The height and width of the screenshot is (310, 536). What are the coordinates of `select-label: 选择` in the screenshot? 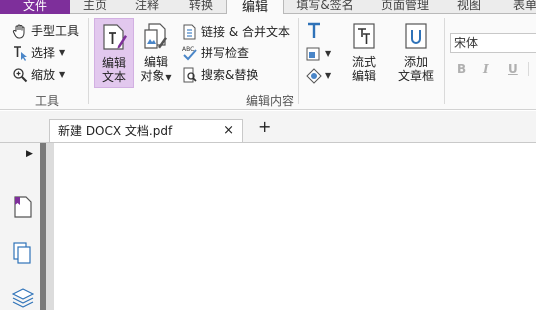 It's located at (43, 53).